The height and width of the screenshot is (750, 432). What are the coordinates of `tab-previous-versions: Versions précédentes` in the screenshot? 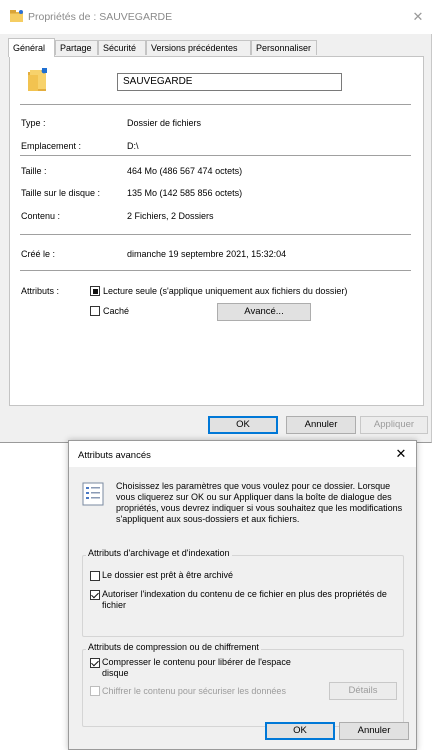 It's located at (198, 47).